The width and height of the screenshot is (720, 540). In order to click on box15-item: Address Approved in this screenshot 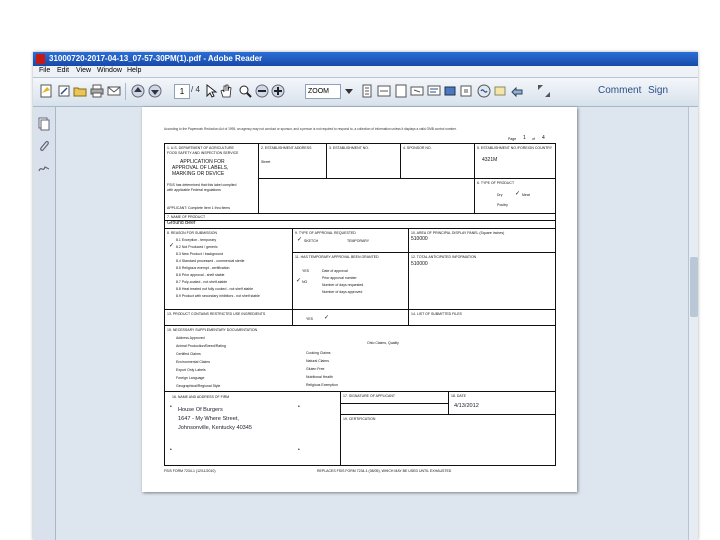, I will do `click(190, 338)`.